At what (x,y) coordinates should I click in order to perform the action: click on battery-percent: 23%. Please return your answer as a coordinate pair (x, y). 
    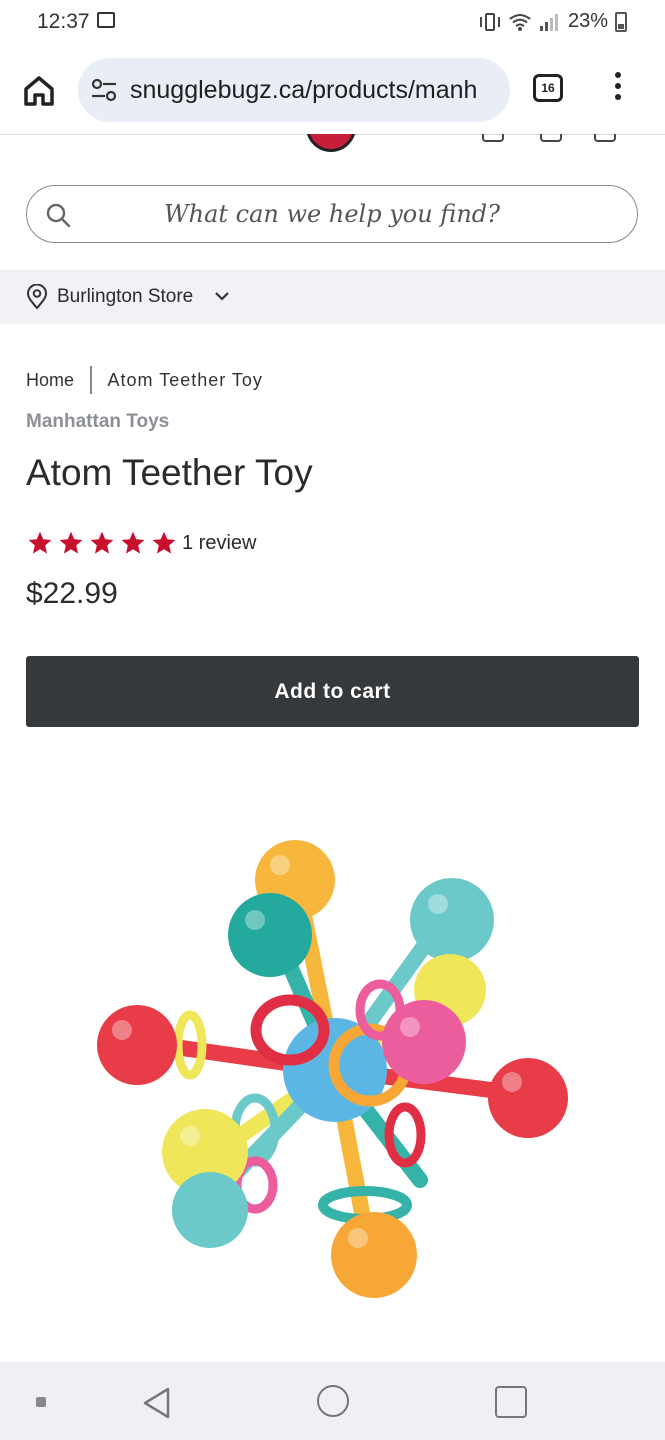
    Looking at the image, I should click on (587, 21).